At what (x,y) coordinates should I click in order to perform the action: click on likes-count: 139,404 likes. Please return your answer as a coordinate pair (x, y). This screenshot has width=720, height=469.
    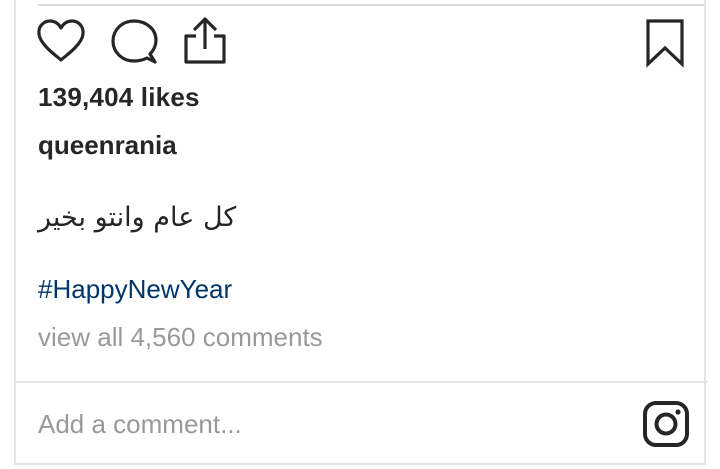
    Looking at the image, I should click on (119, 97).